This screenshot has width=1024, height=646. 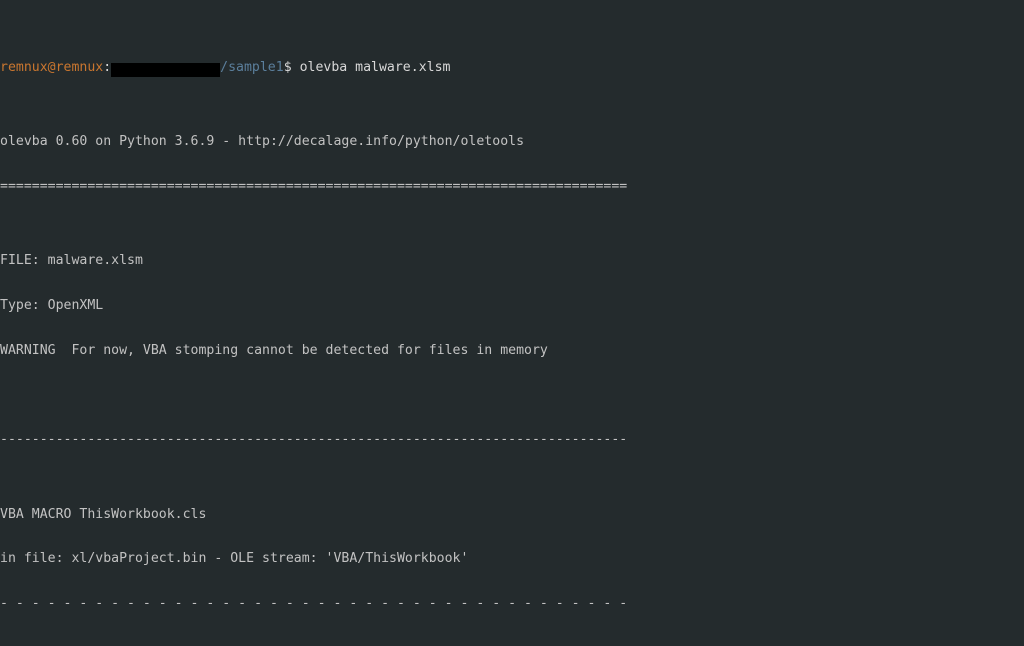 I want to click on prompt-user-host: remnux@remnux, so click(x=52, y=67).